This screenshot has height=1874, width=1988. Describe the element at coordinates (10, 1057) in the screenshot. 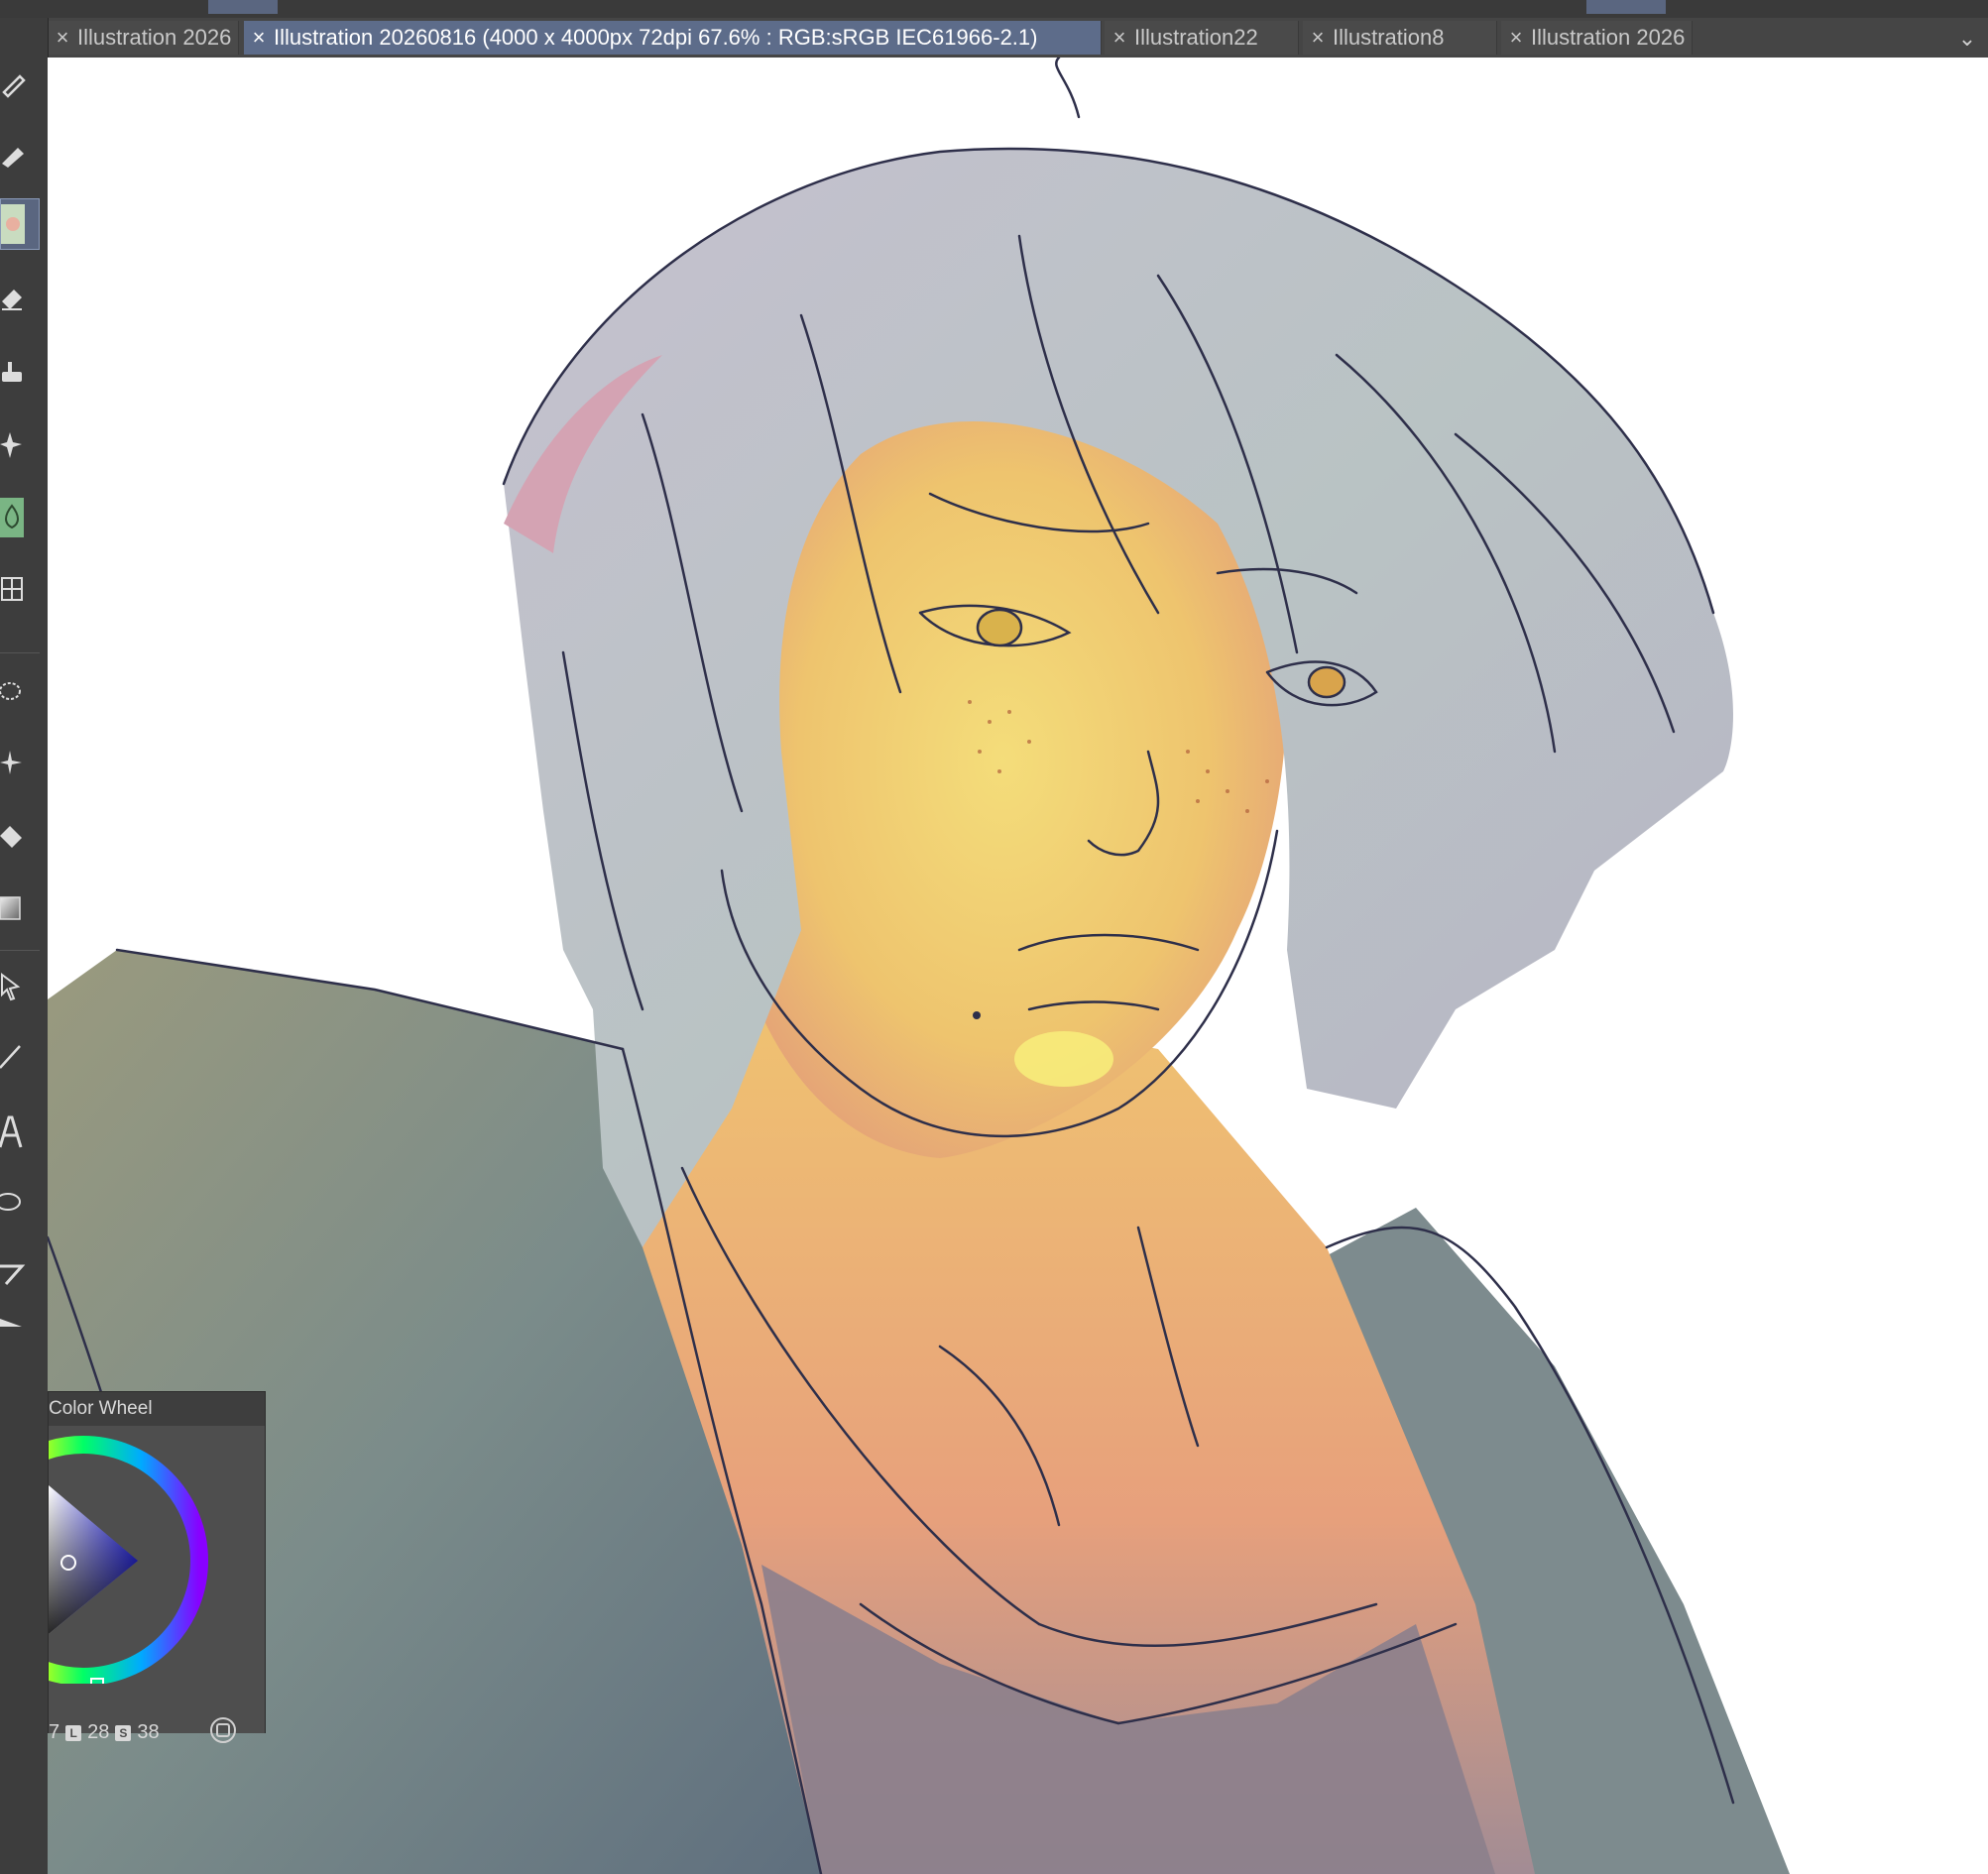

I see `line-icon` at that location.